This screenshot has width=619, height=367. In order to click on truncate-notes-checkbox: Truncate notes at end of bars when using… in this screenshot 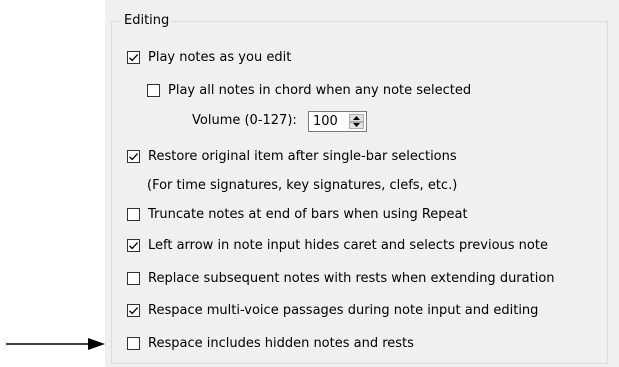, I will do `click(297, 214)`.